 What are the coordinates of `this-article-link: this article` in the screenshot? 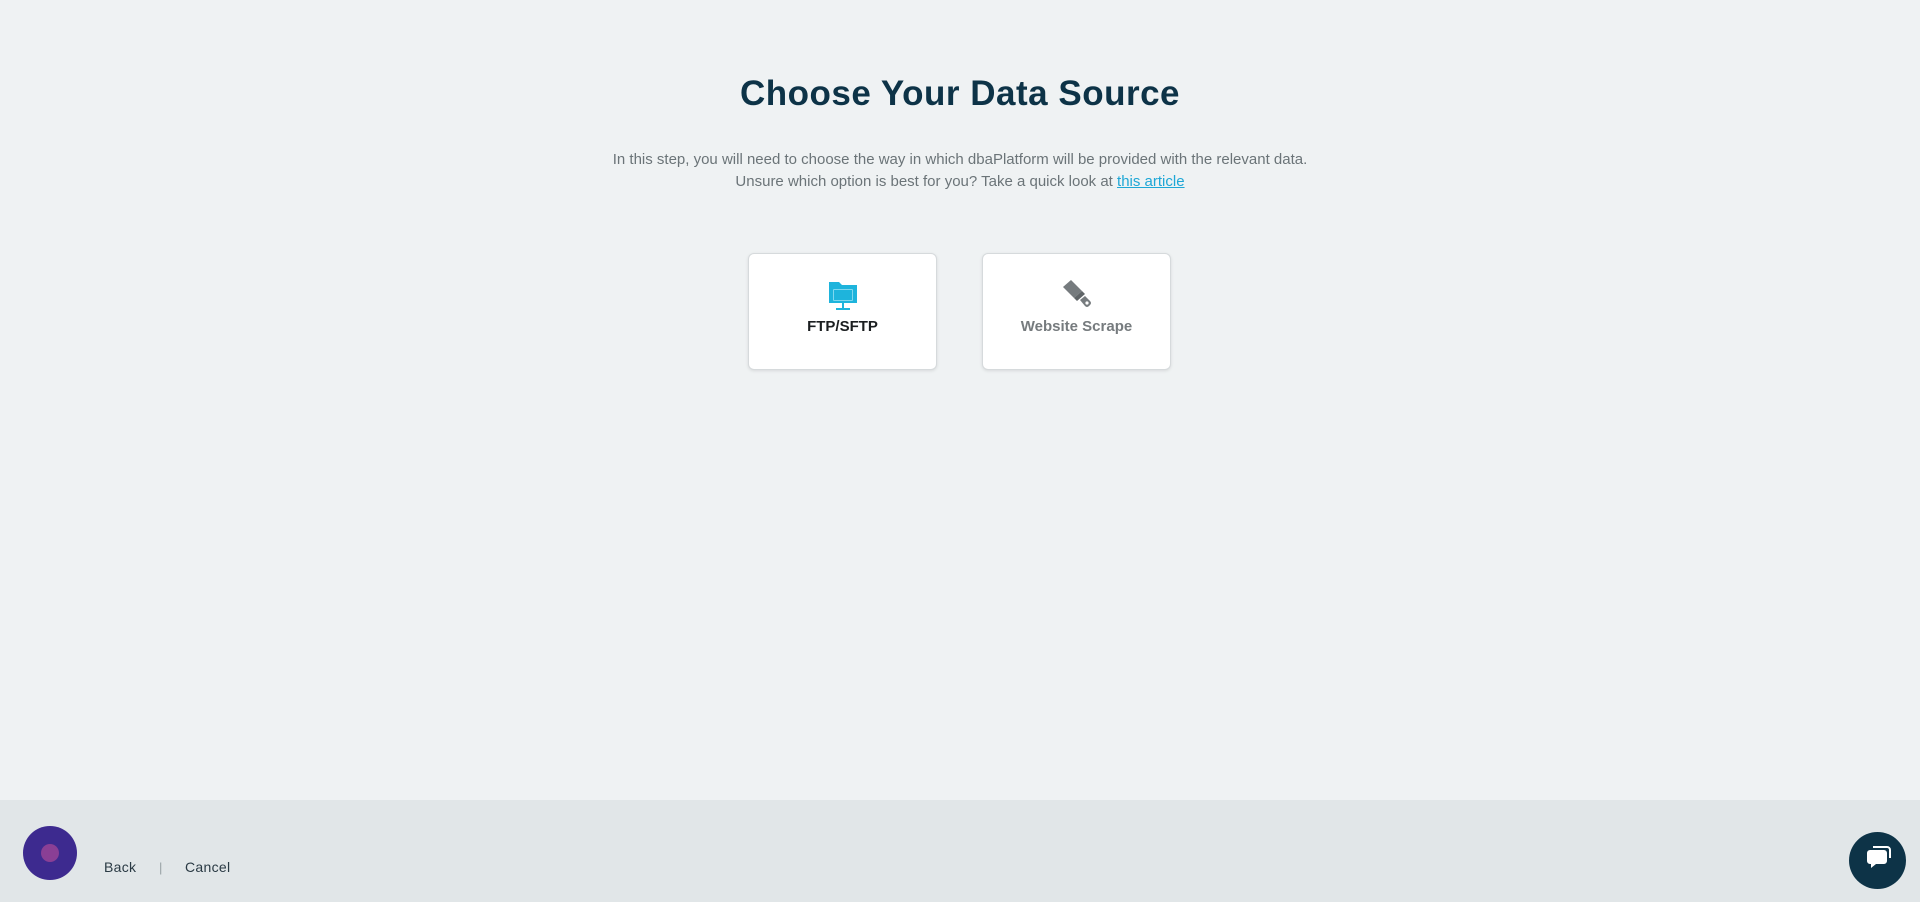 It's located at (1151, 181).